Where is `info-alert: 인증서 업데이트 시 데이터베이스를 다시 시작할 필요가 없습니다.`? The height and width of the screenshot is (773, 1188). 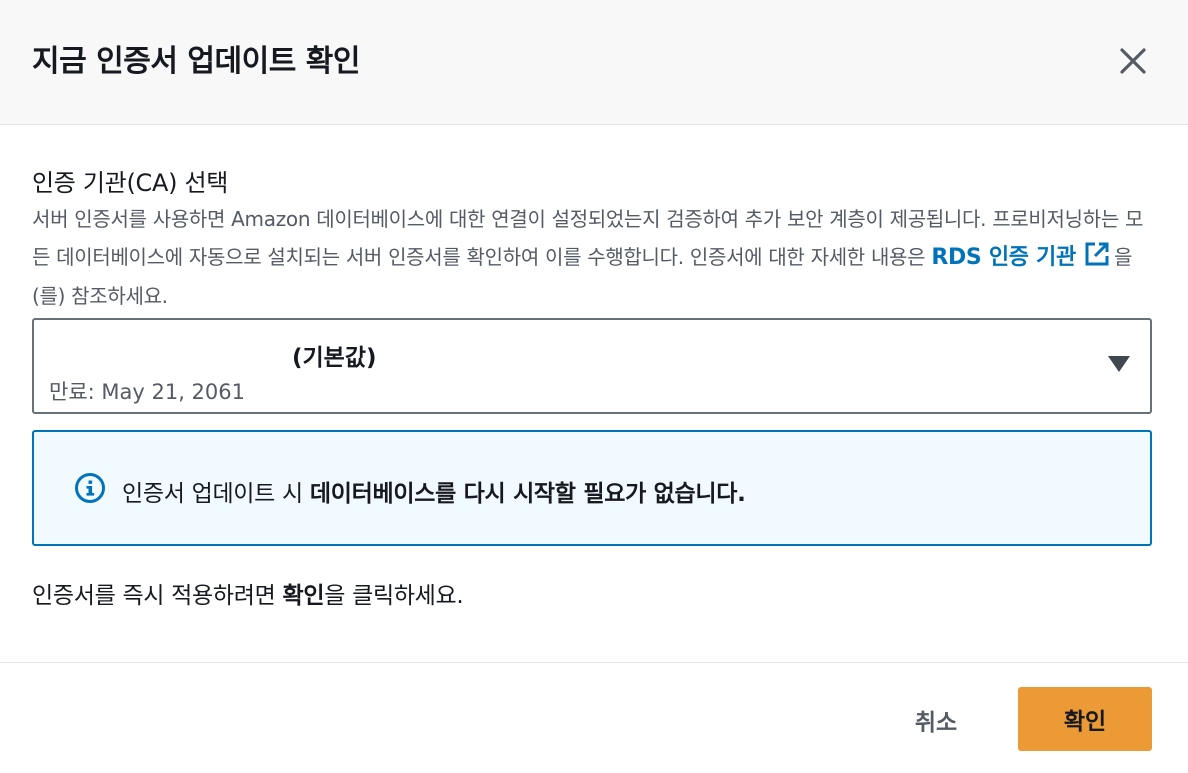
info-alert: 인증서 업데이트 시 데이터베이스를 다시 시작할 필요가 없습니다. is located at coordinates (592, 488).